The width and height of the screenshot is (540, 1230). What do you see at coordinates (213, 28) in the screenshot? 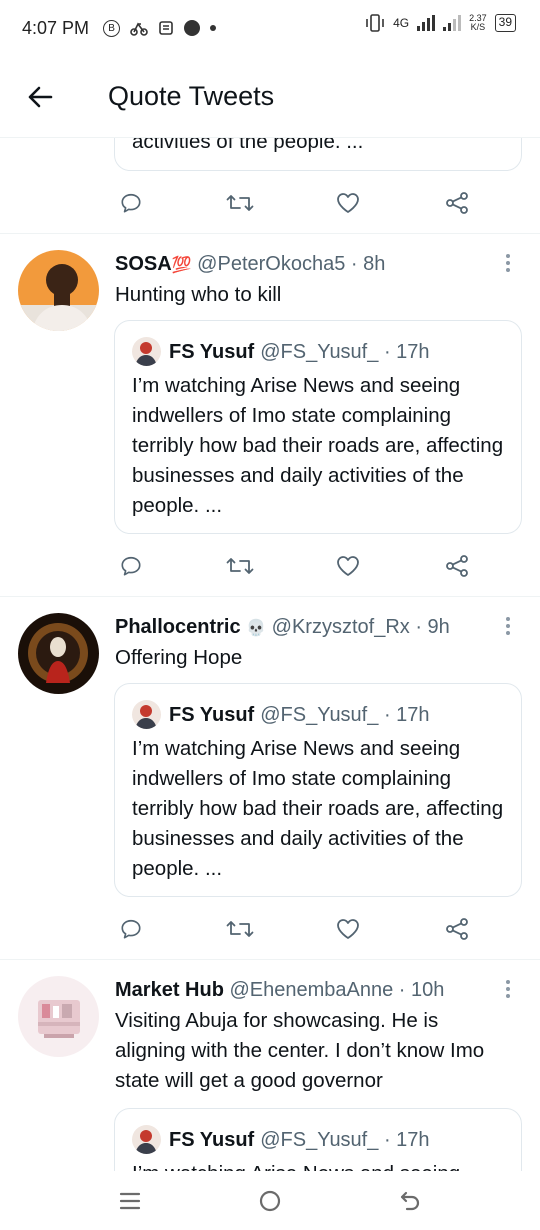
I see `dot-icon` at bounding box center [213, 28].